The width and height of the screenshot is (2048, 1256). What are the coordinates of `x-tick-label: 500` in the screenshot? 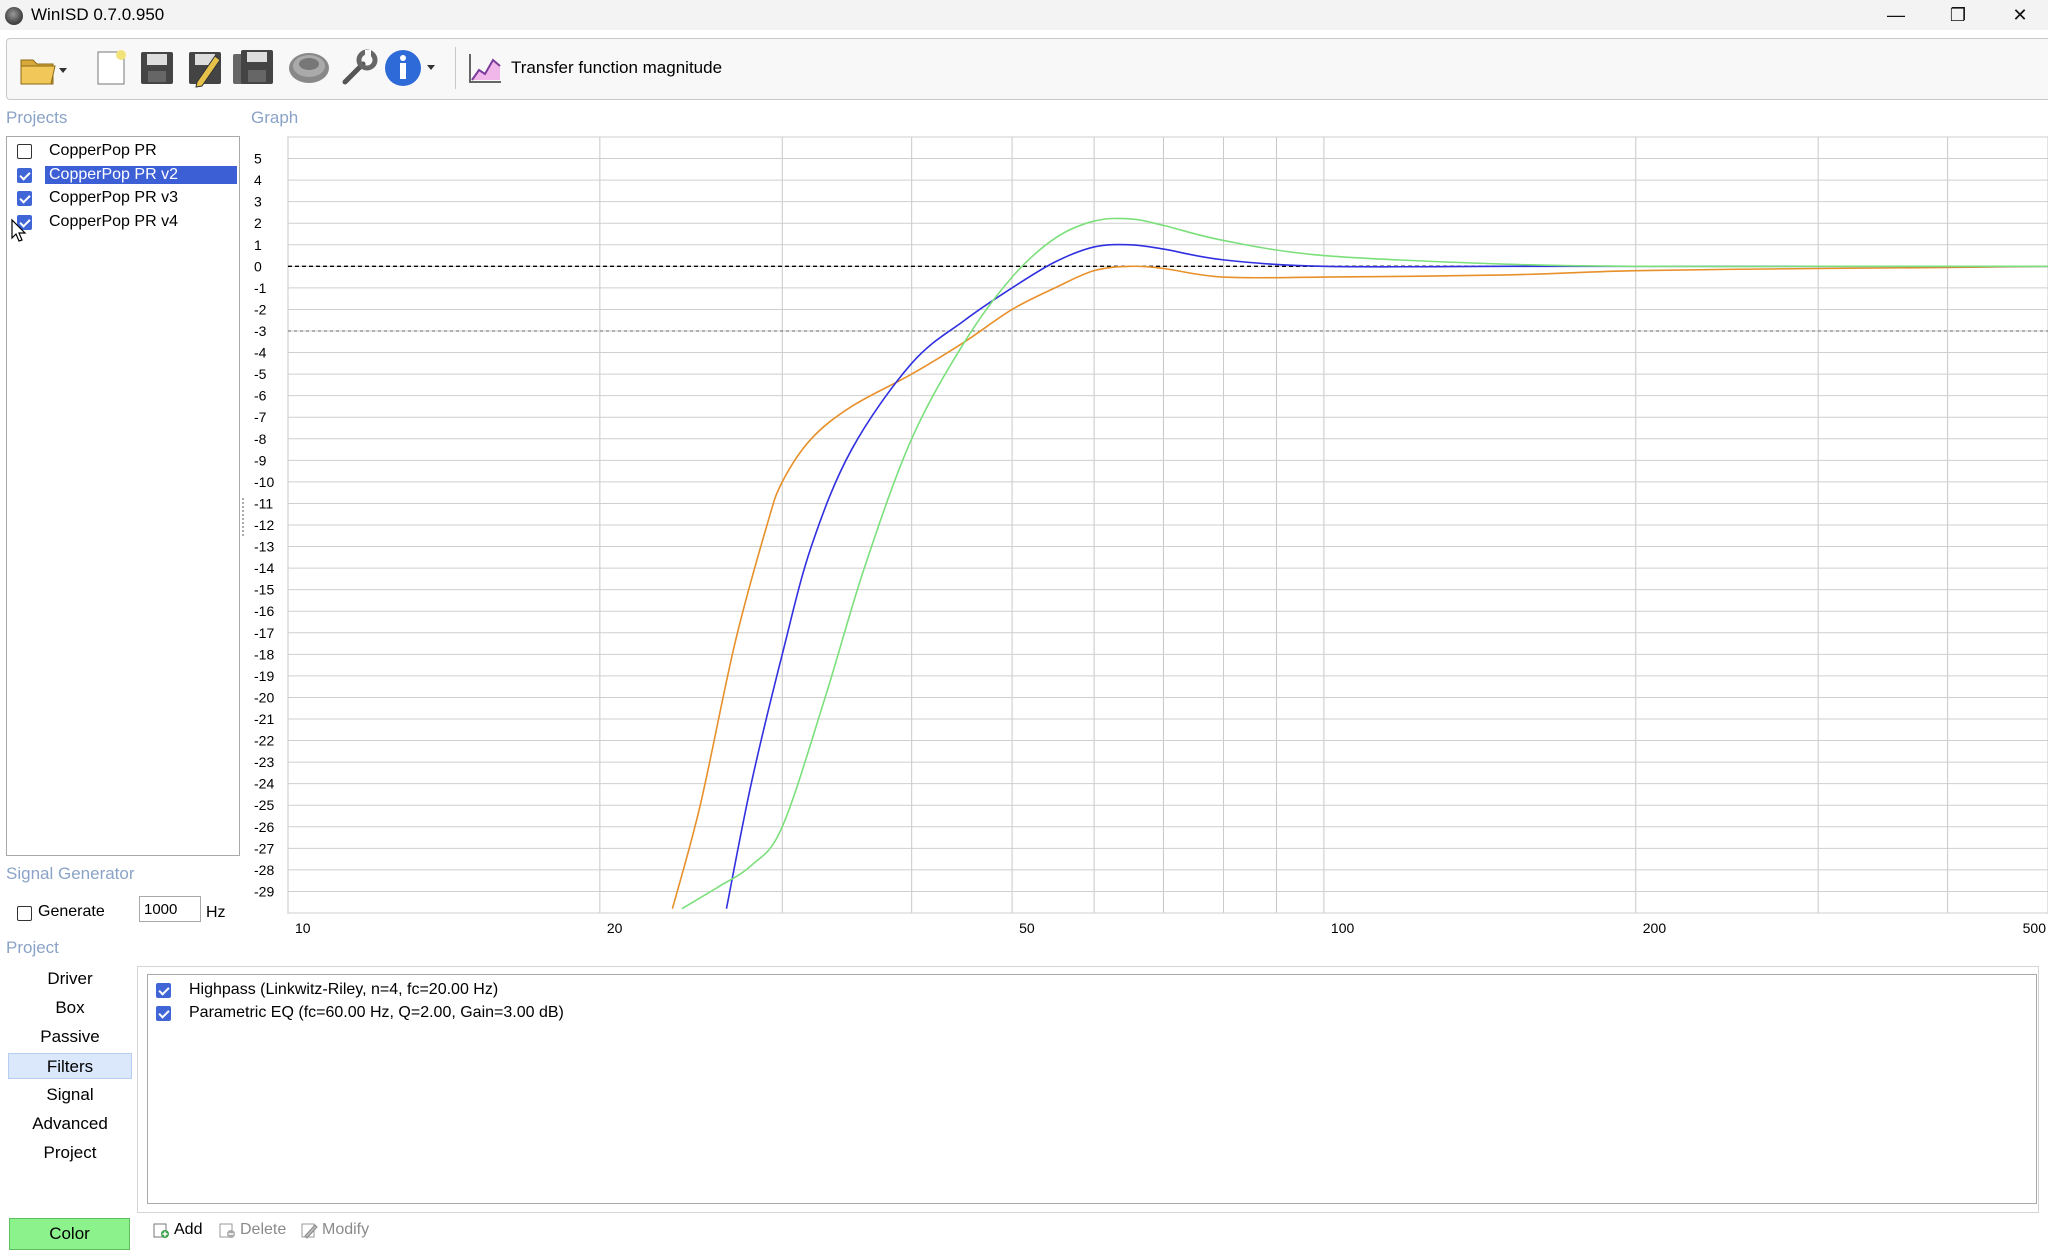 It's located at (2035, 928).